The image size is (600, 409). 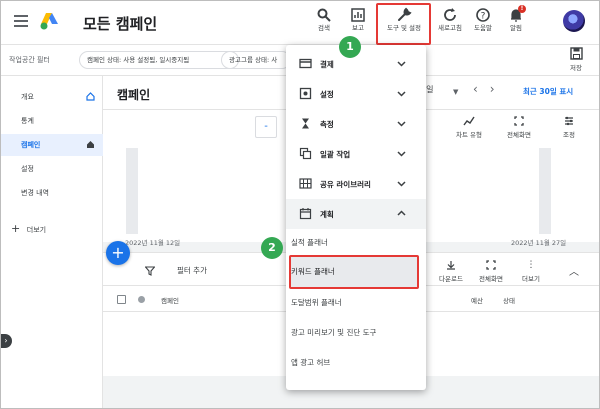 What do you see at coordinates (327, 214) in the screenshot?
I see `menu-section-label: 계획` at bounding box center [327, 214].